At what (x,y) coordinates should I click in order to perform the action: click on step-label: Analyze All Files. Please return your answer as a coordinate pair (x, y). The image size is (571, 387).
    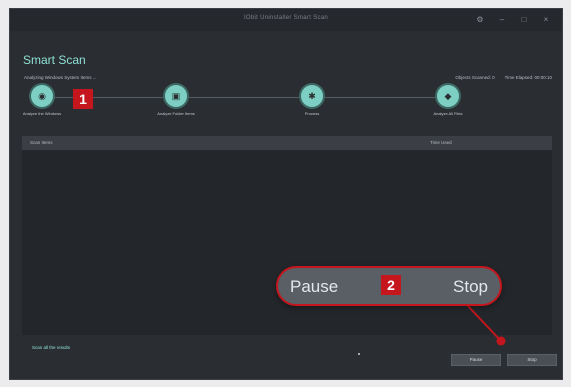
    Looking at the image, I should click on (448, 113).